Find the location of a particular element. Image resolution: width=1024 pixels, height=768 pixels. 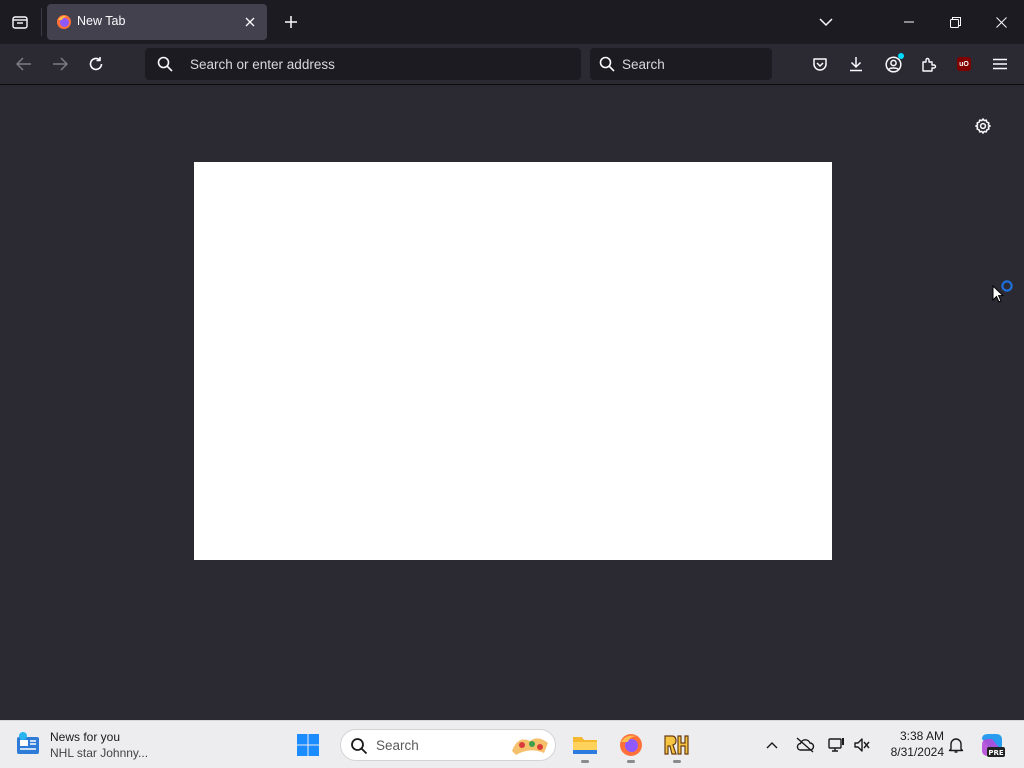

tab-strip: New Tab is located at coordinates (512, 22).